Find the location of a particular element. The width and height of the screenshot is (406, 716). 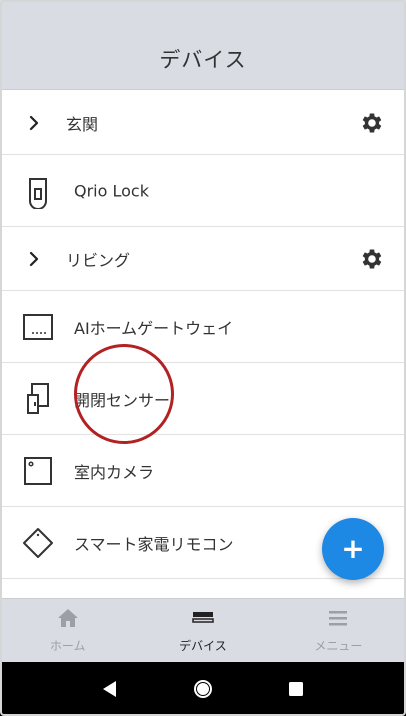

add-device-button: + is located at coordinates (353, 549).